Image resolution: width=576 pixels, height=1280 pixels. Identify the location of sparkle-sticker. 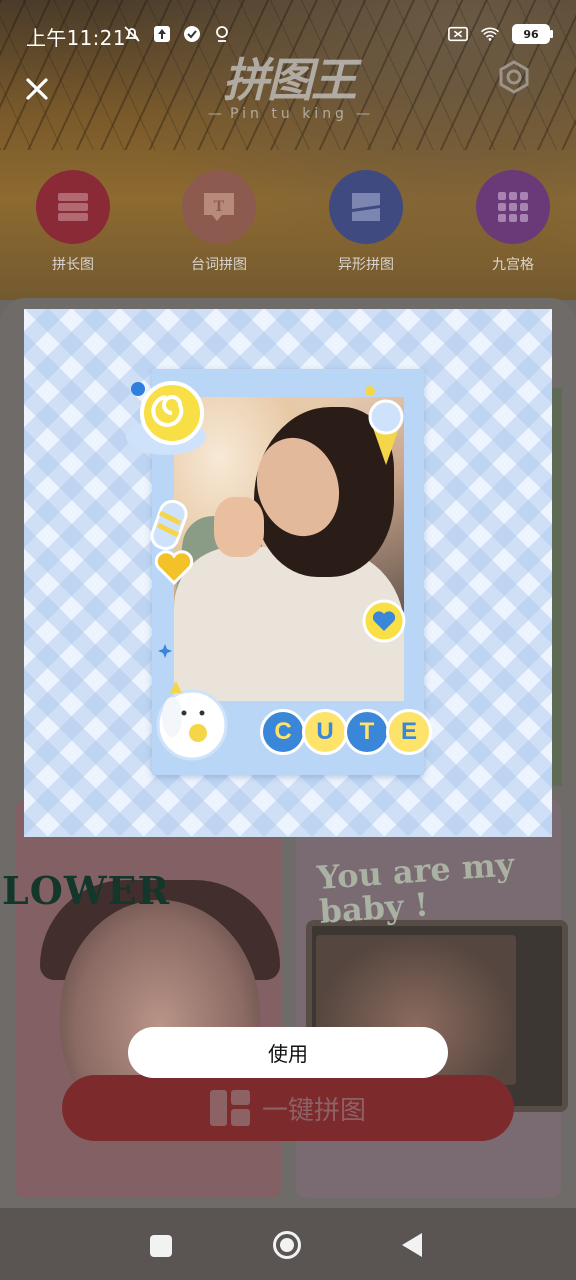
(165, 650).